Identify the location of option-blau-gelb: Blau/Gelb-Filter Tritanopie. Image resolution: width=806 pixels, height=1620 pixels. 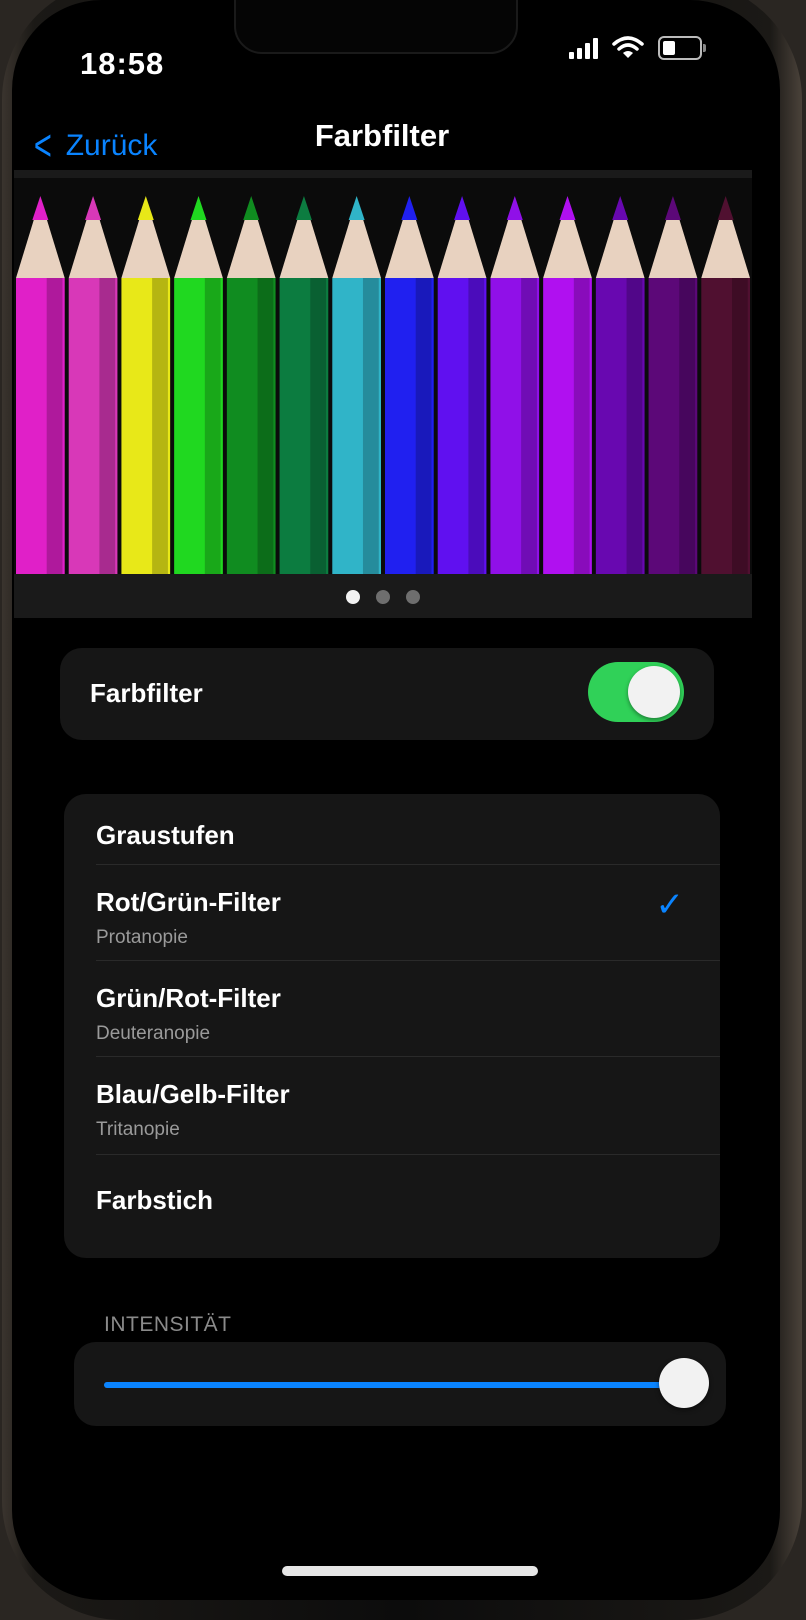
(392, 1105).